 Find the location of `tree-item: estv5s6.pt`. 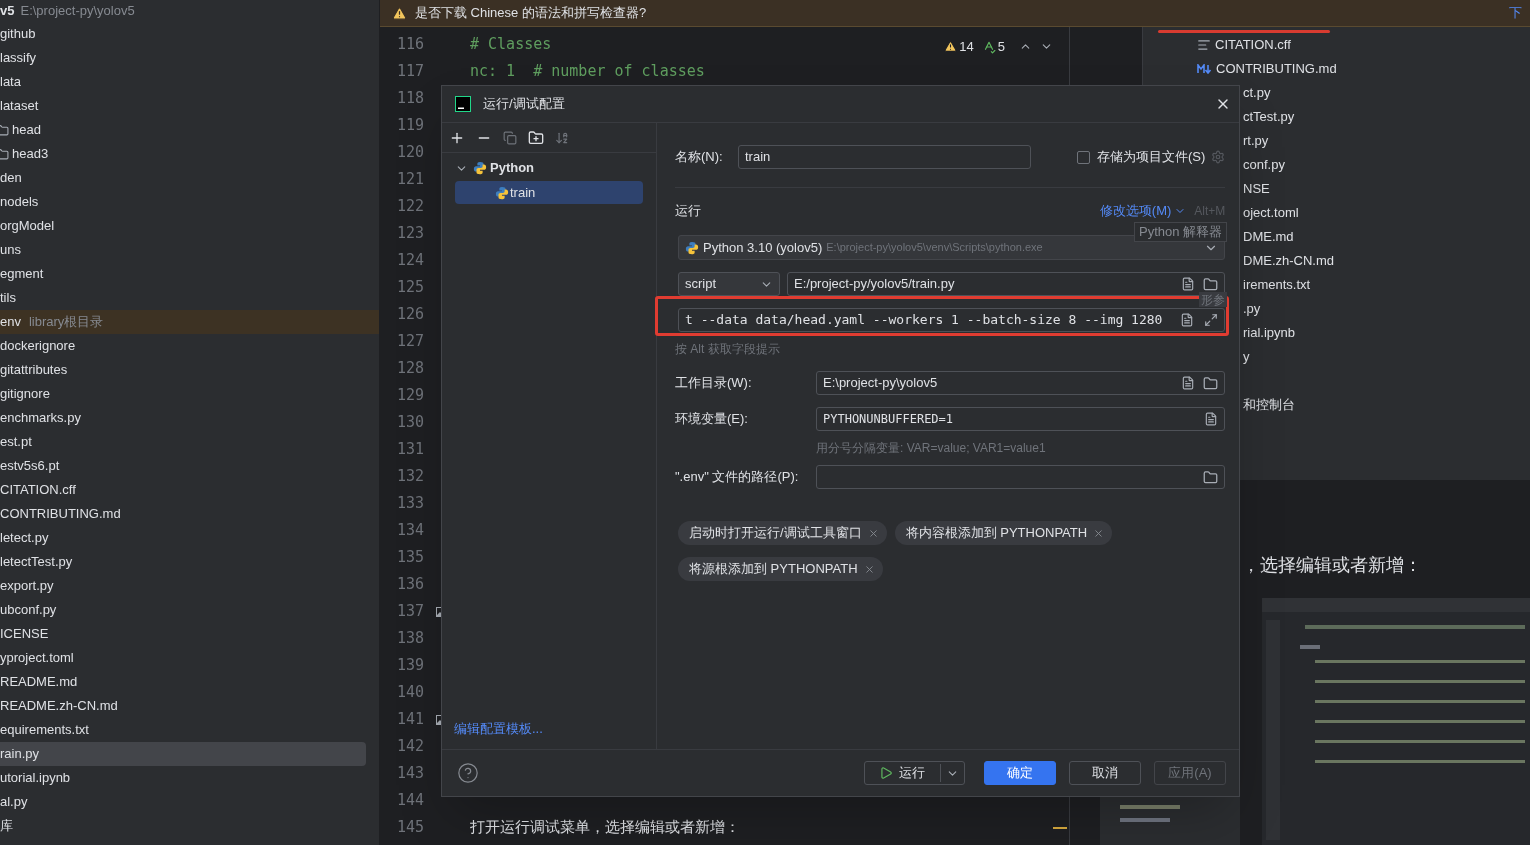

tree-item: estv5s6.pt is located at coordinates (189, 466).